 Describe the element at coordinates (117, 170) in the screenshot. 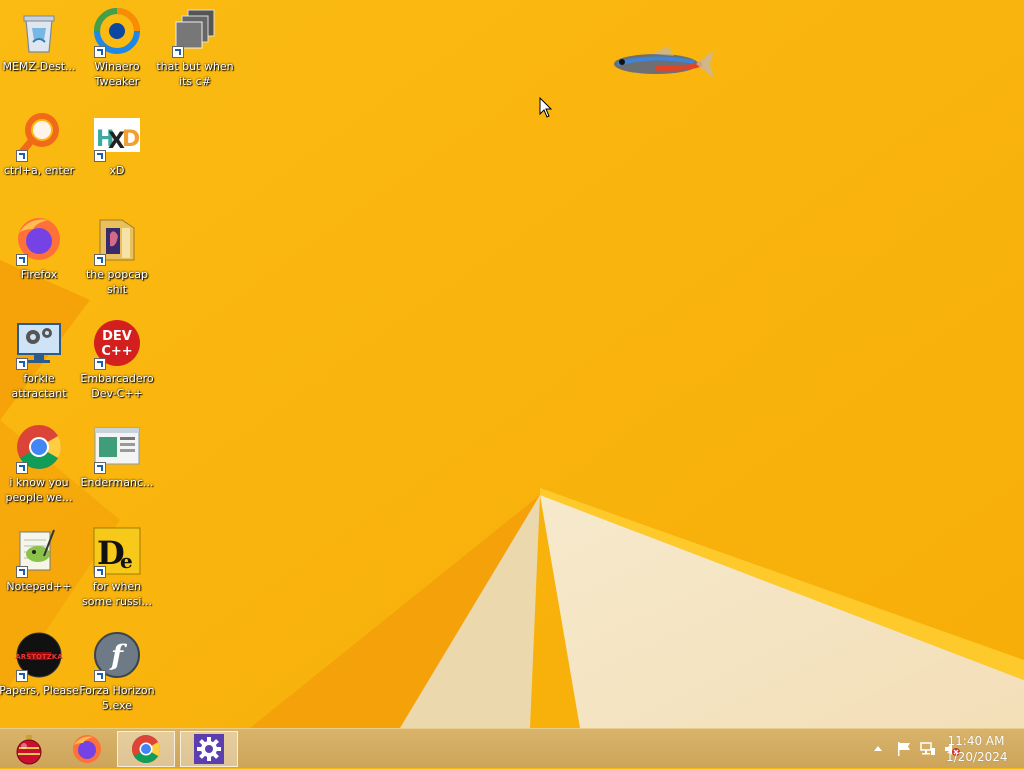

I see `desktop-icon-label: xD` at that location.